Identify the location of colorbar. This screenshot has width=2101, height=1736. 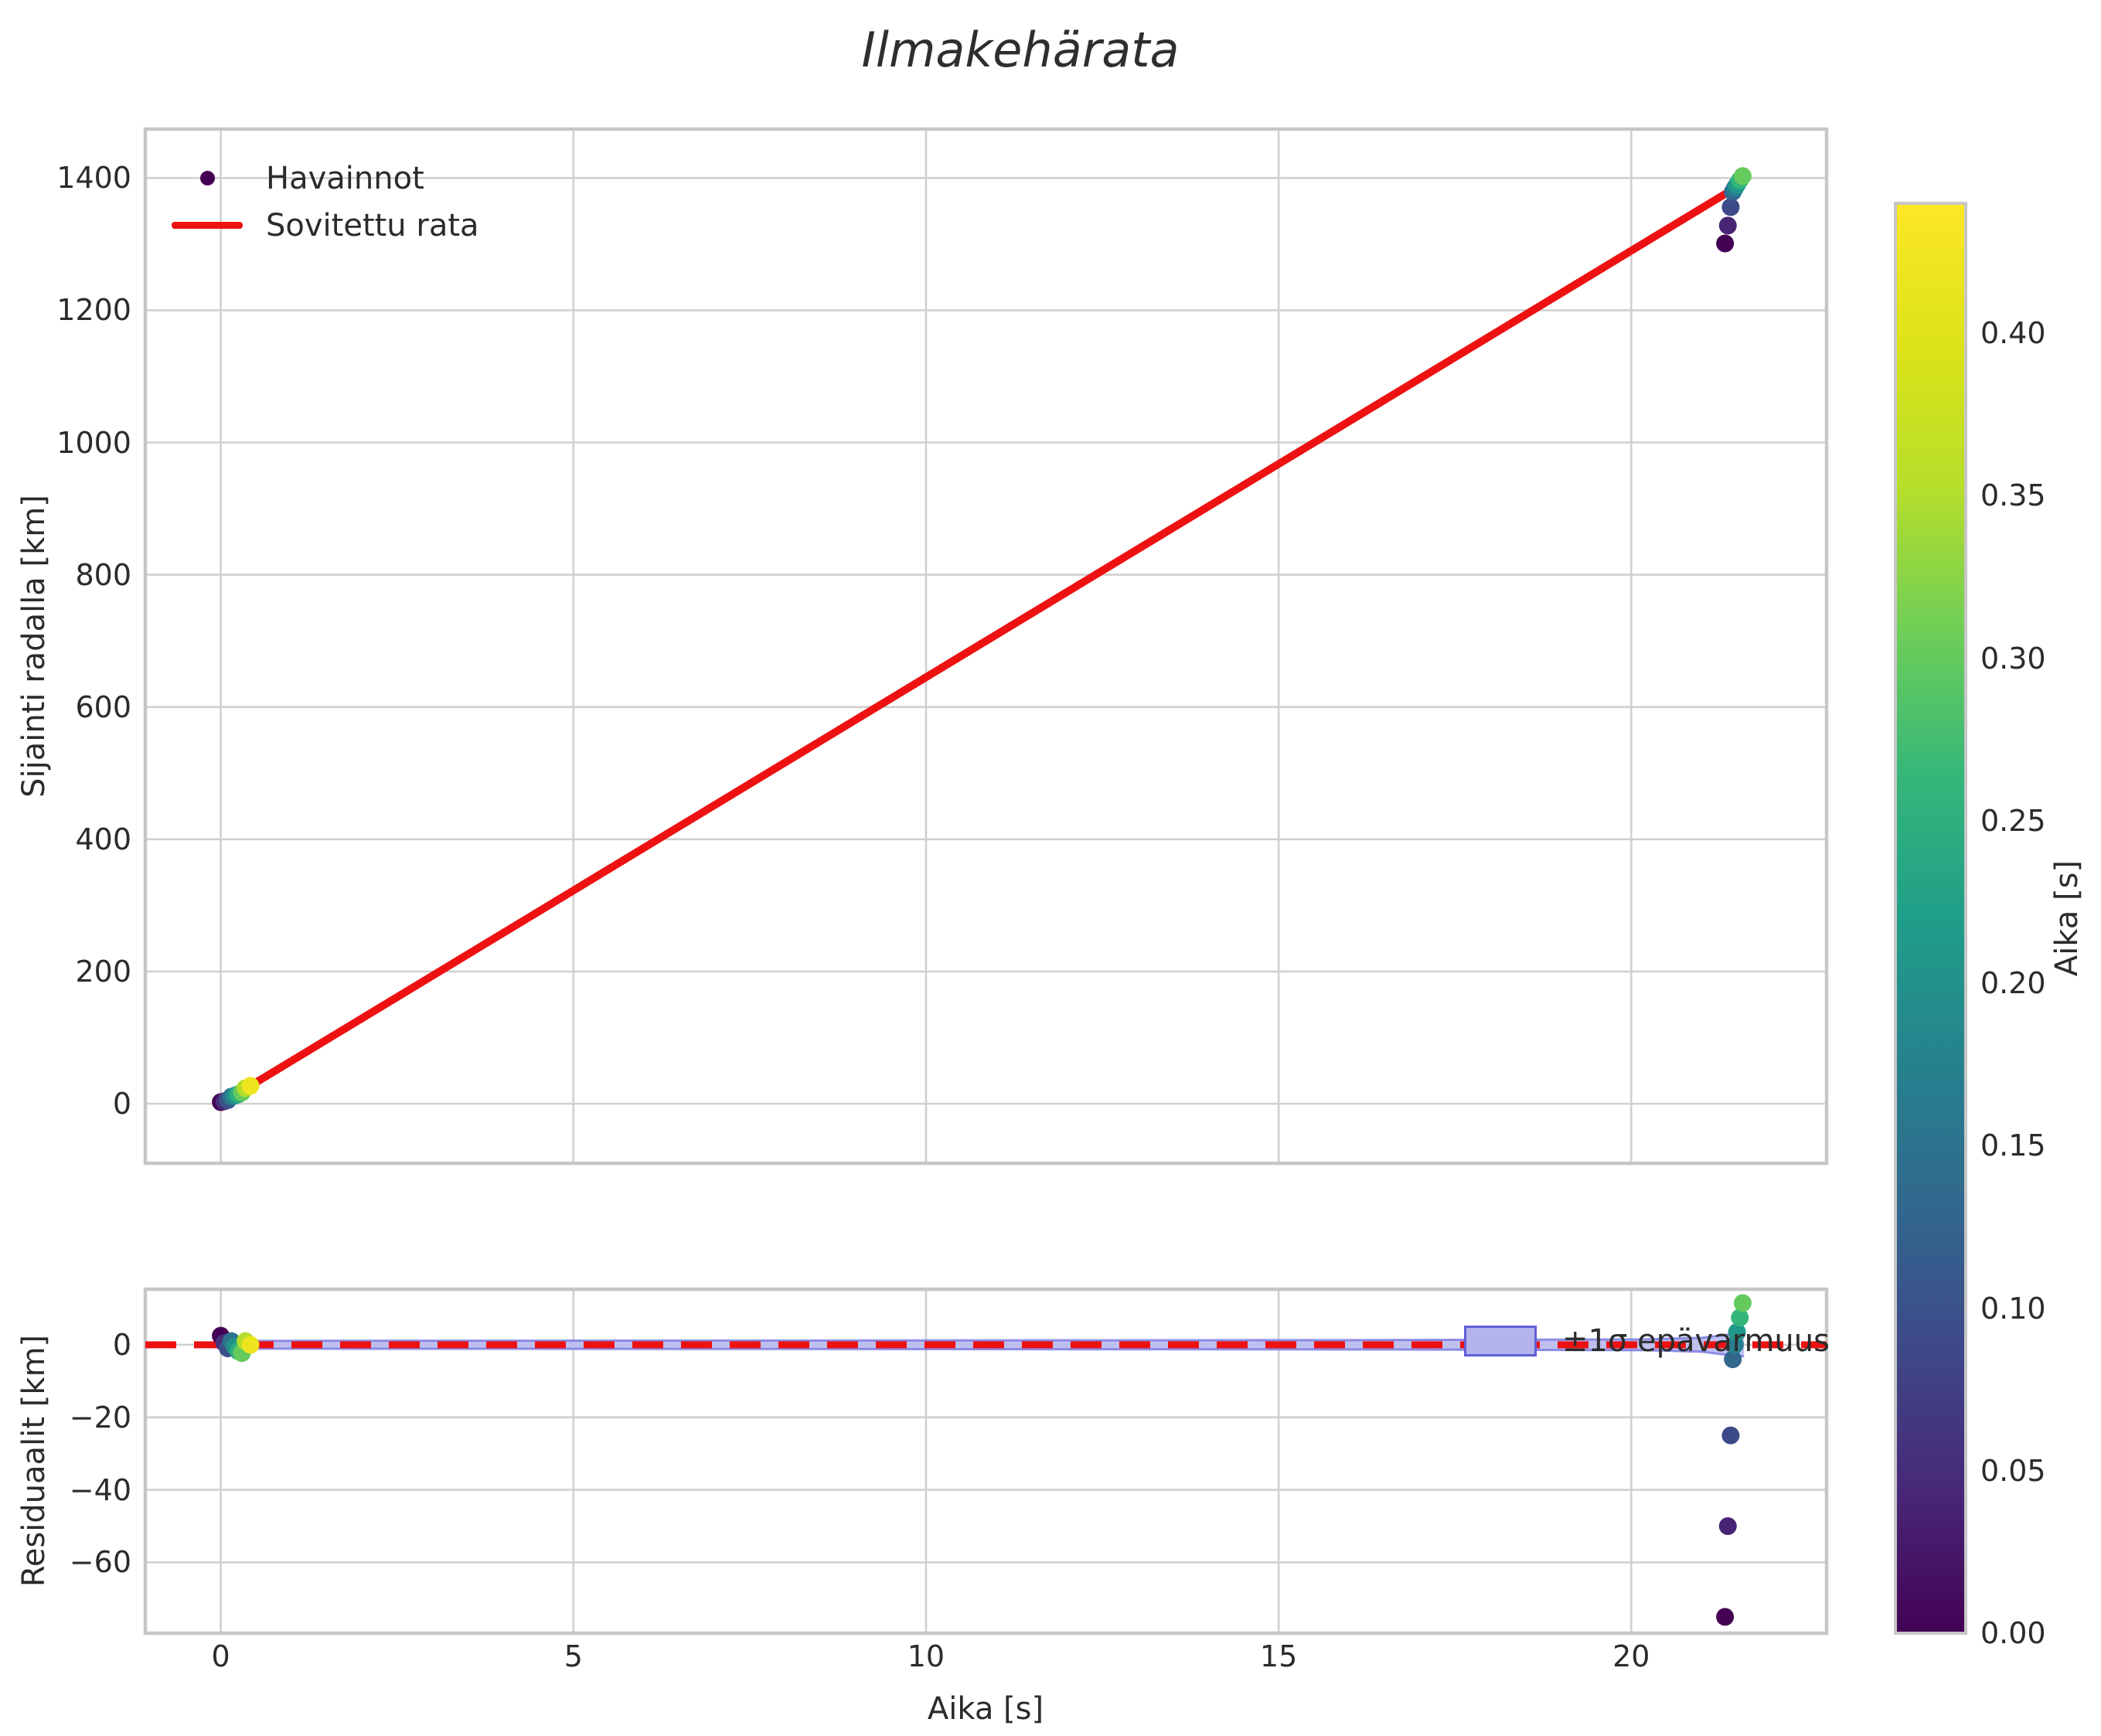
(1930, 919).